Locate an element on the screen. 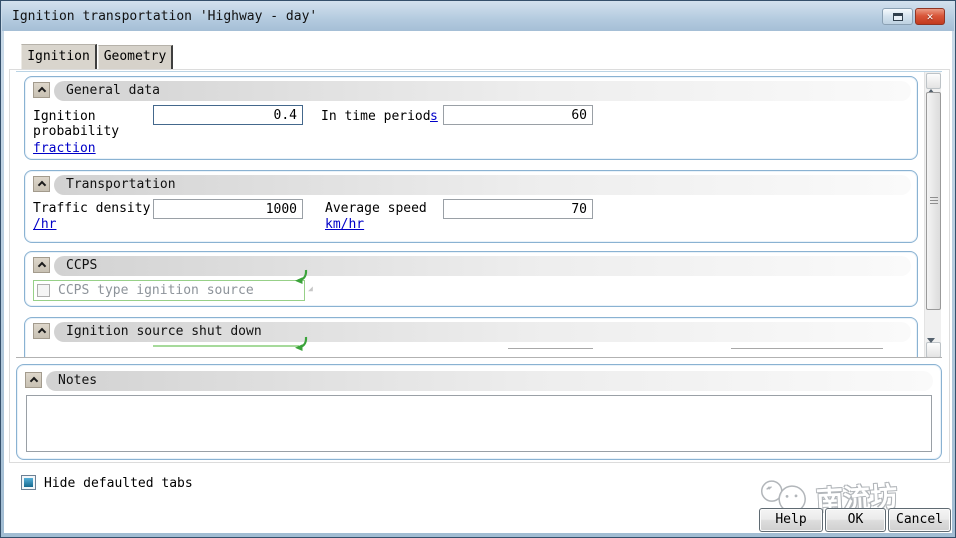  clipped-green-field-edge is located at coordinates (226, 346).